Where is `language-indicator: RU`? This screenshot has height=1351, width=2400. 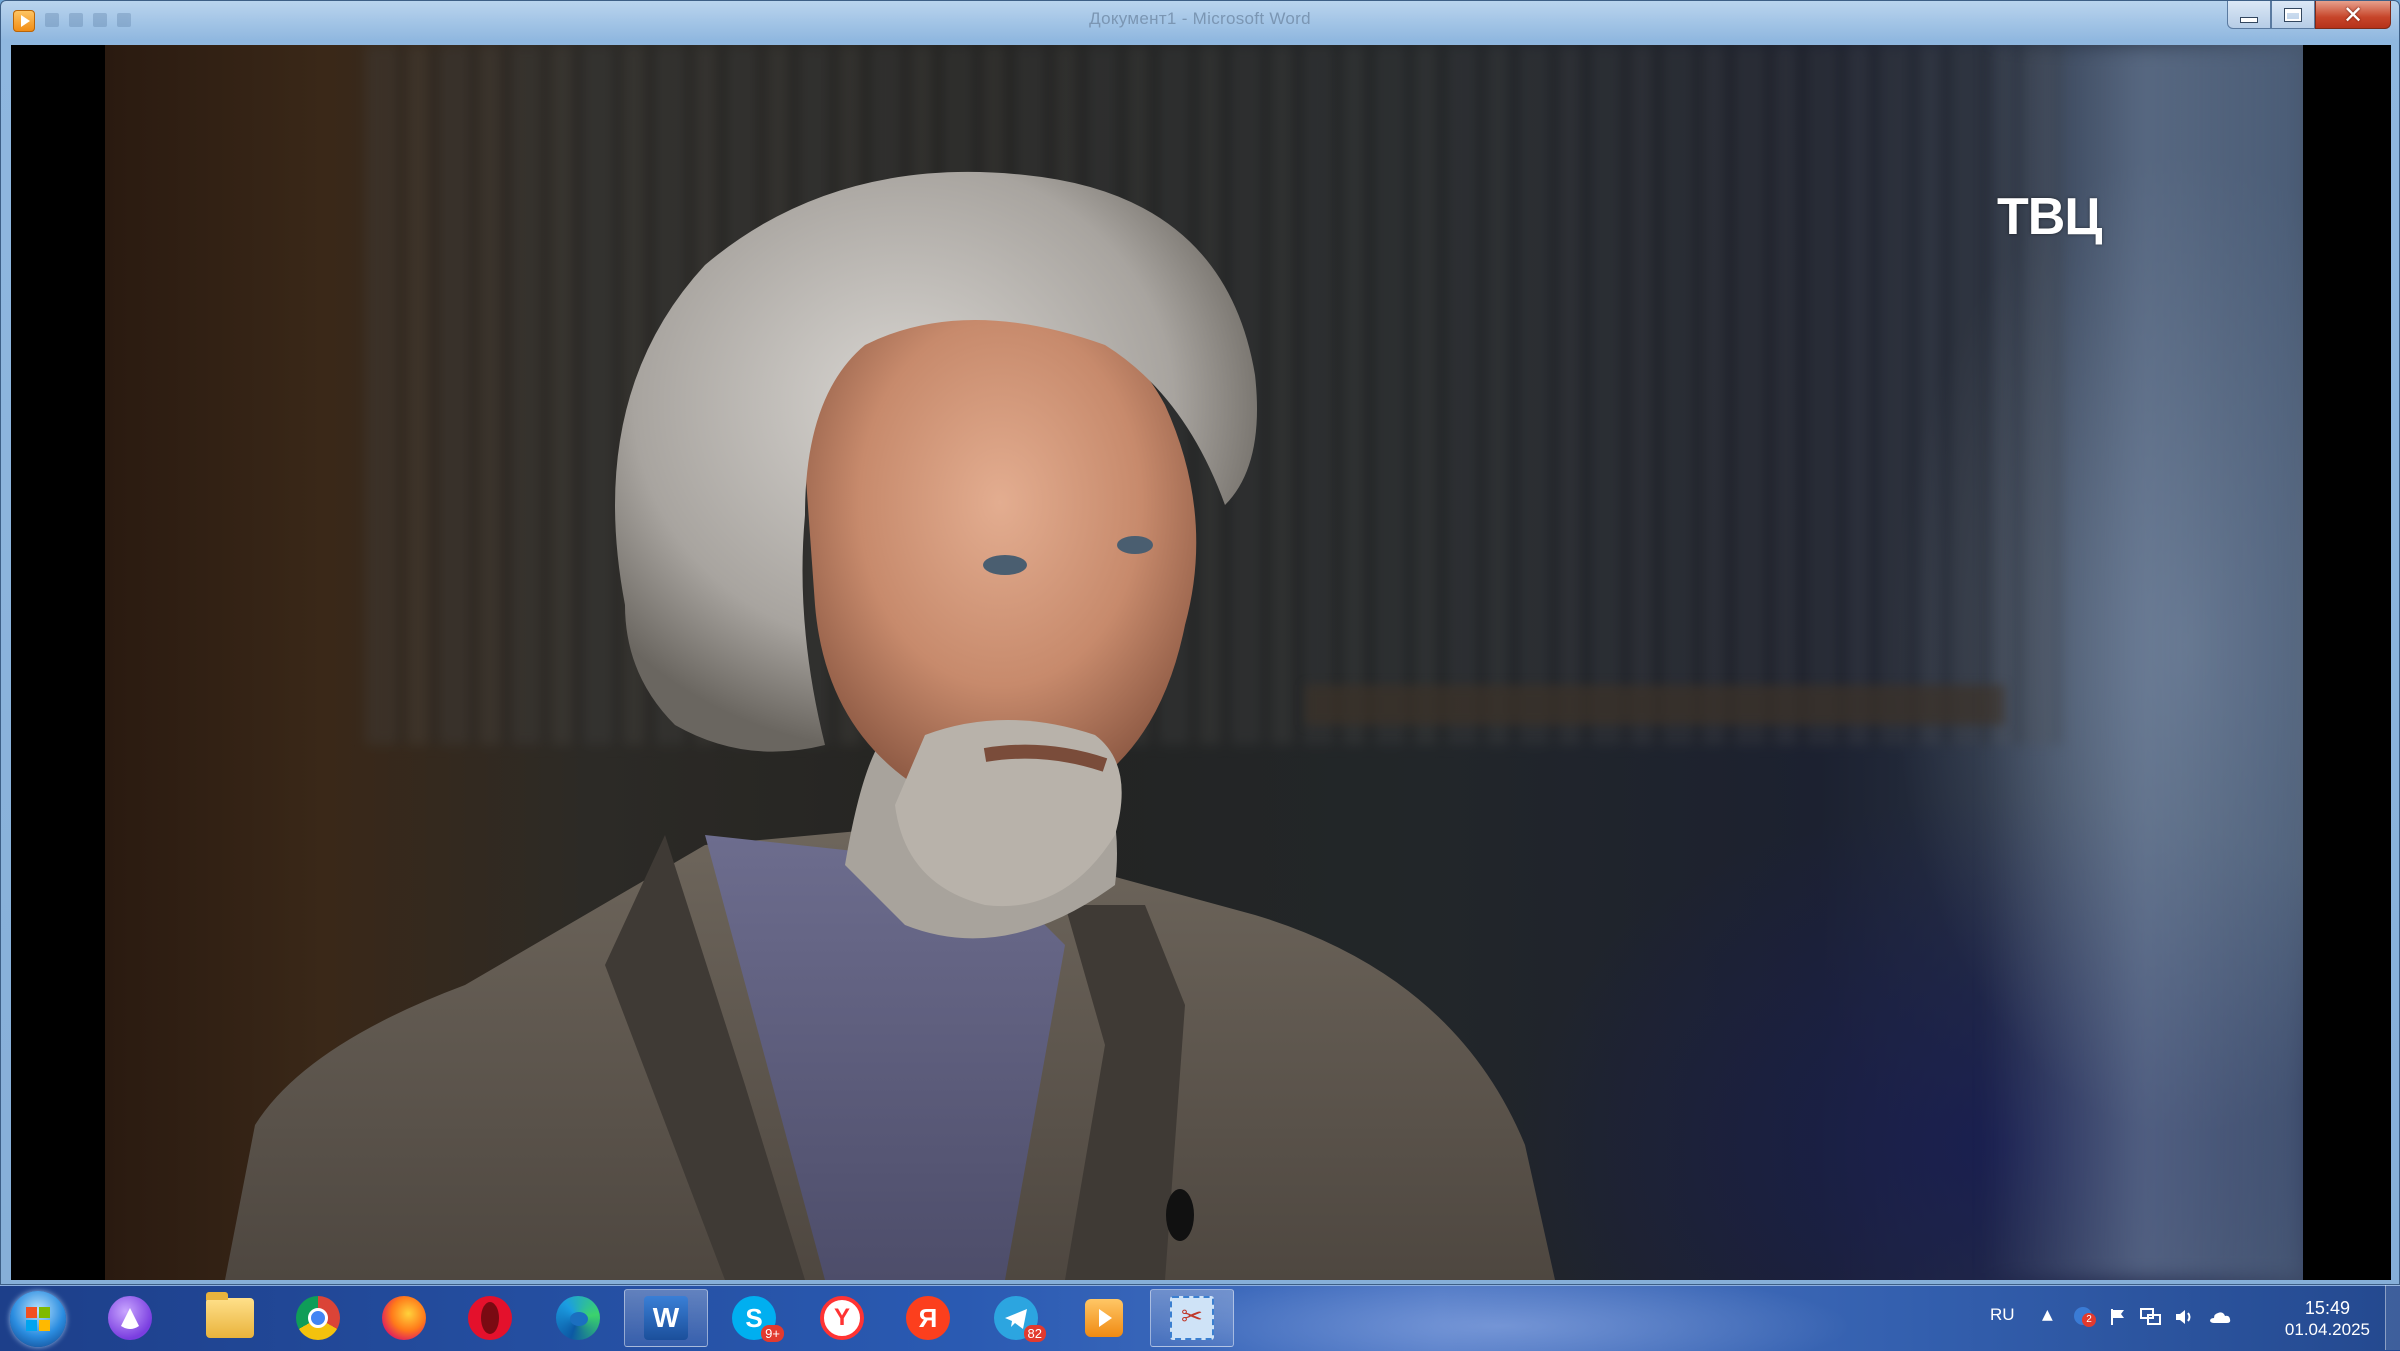 language-indicator: RU is located at coordinates (2002, 1315).